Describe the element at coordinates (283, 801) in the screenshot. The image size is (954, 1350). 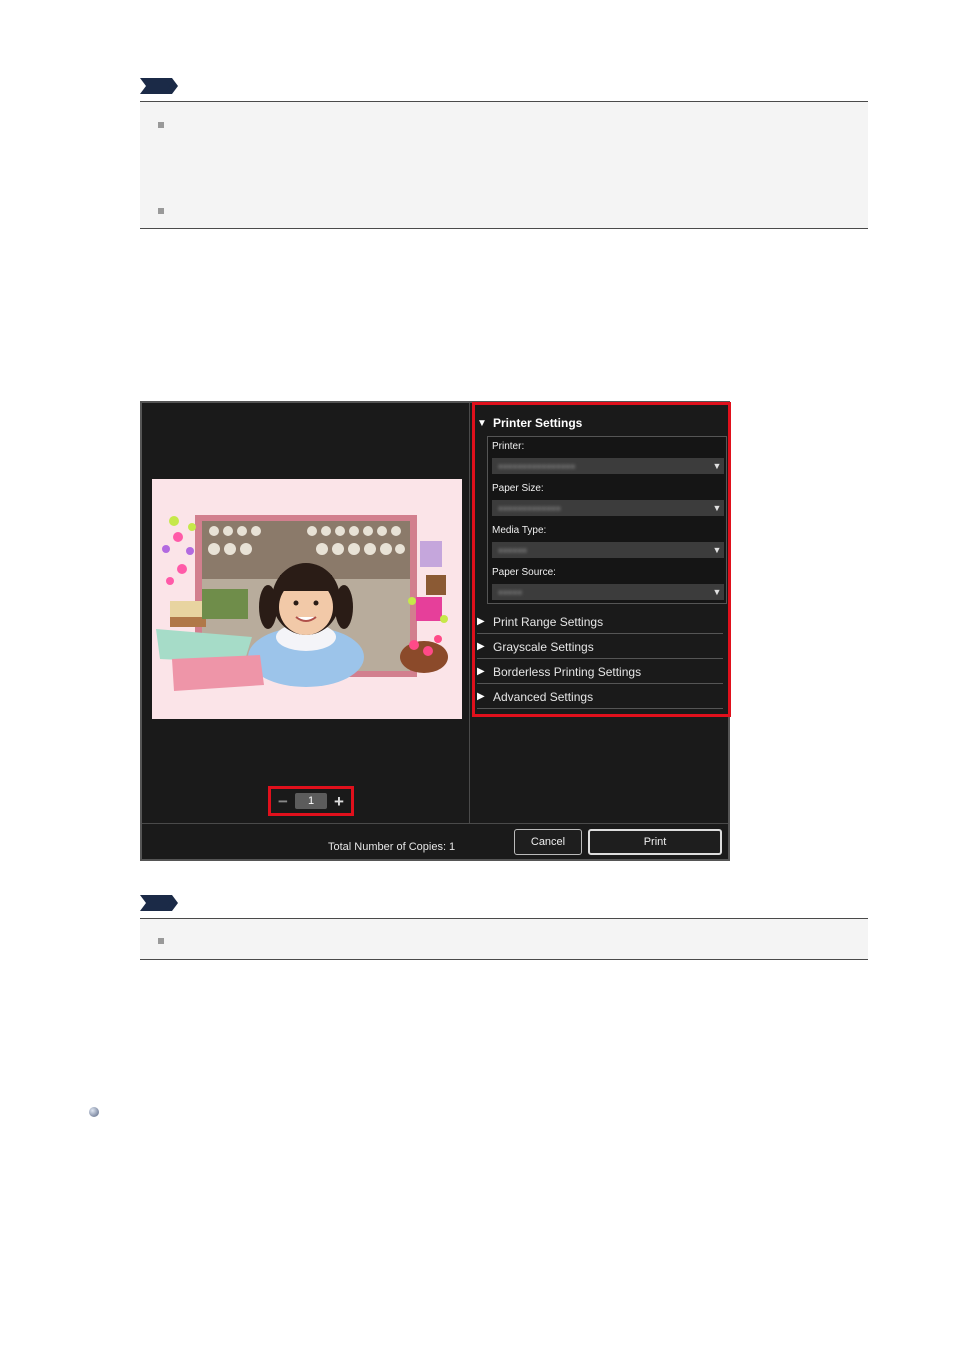
I see `decrease-copies-button: −` at that location.